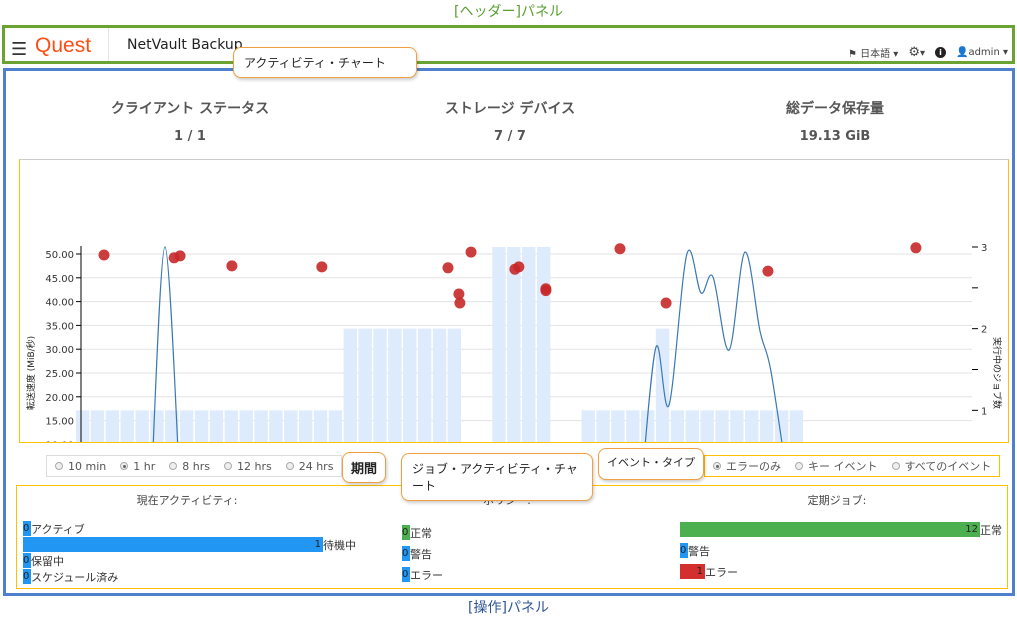 This screenshot has width=1017, height=620. What do you see at coordinates (747, 466) in the screenshot?
I see `event-type-option: エラーのみ` at bounding box center [747, 466].